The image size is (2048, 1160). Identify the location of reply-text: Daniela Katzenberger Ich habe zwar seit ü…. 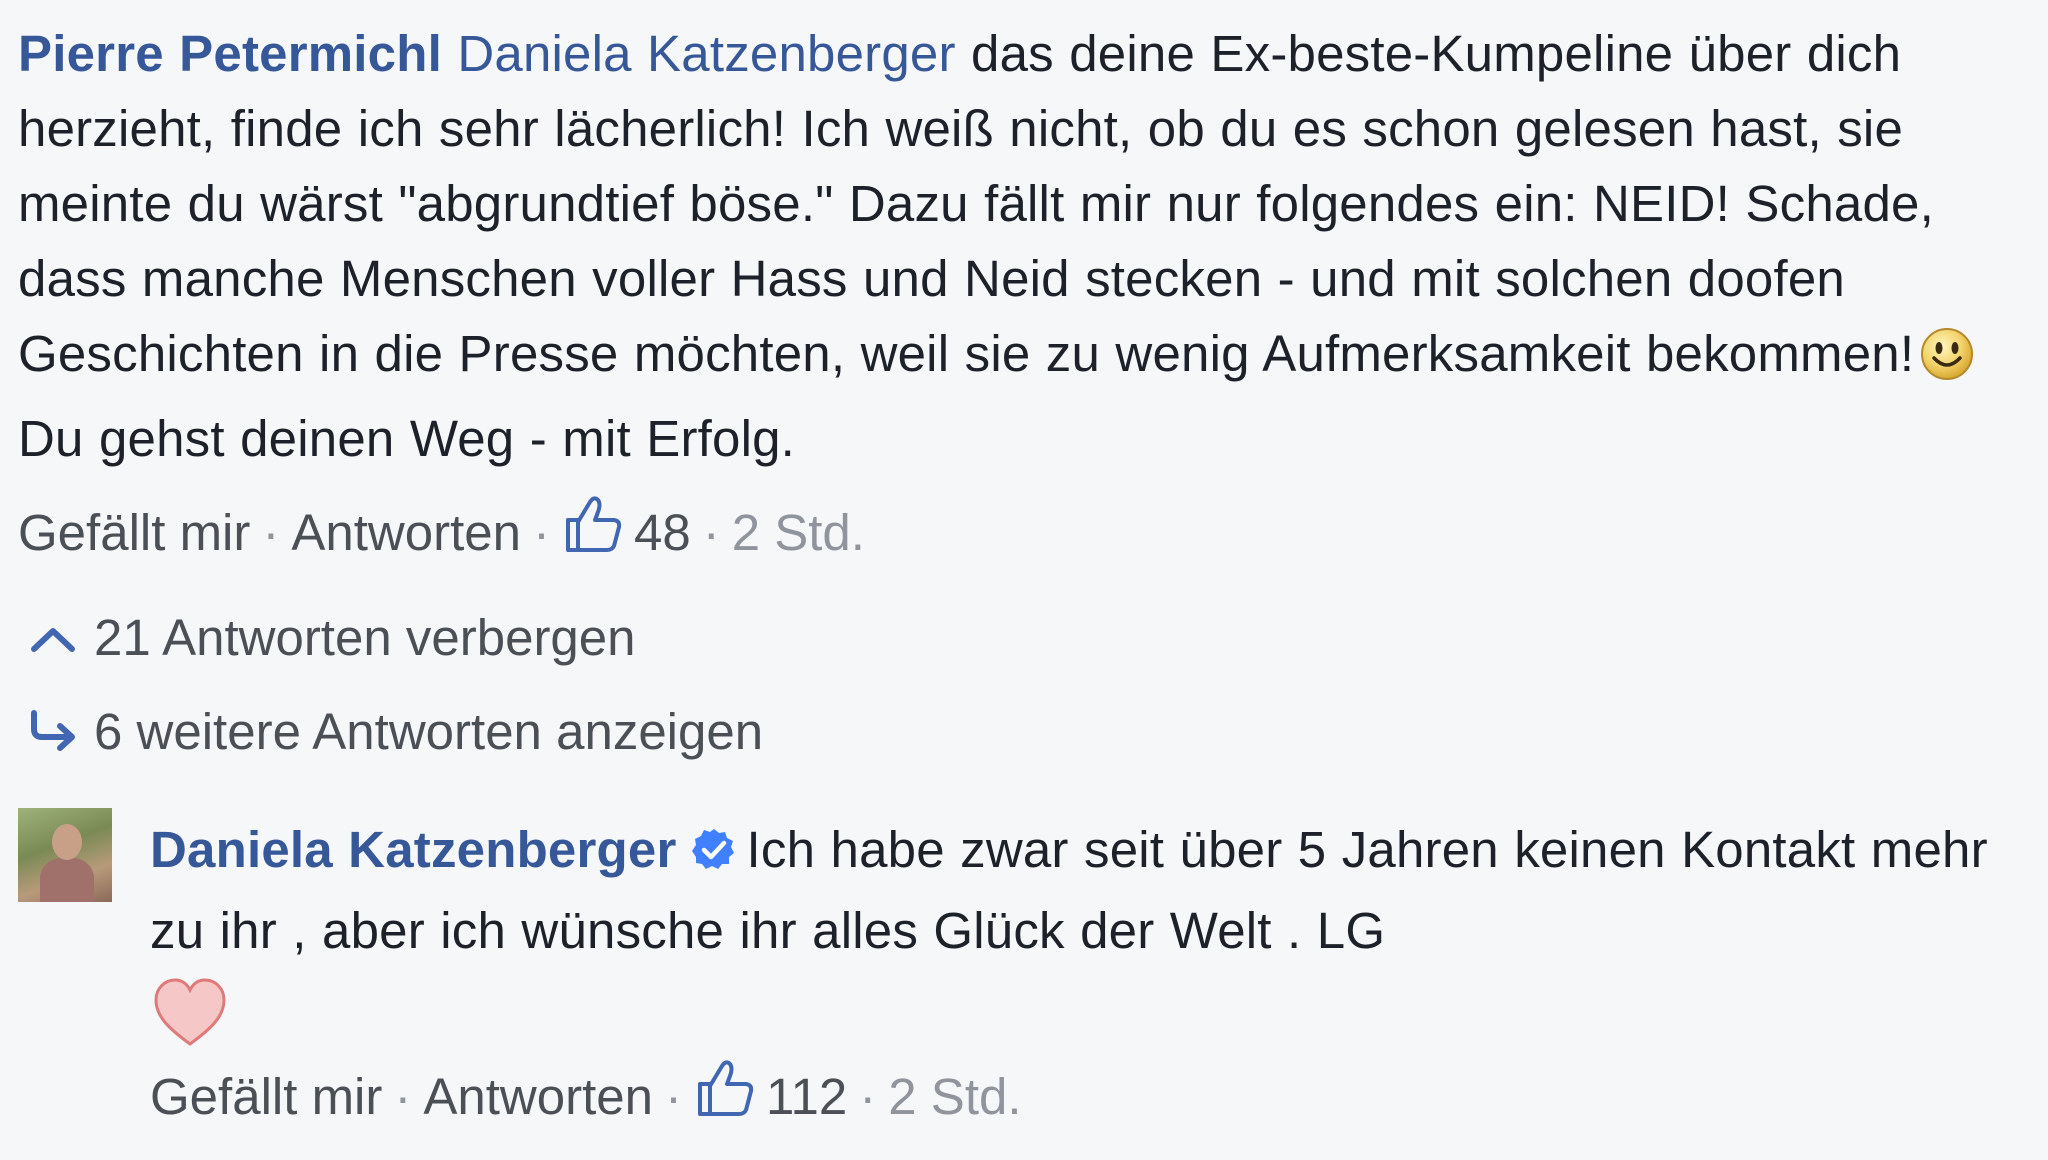
(1085, 890).